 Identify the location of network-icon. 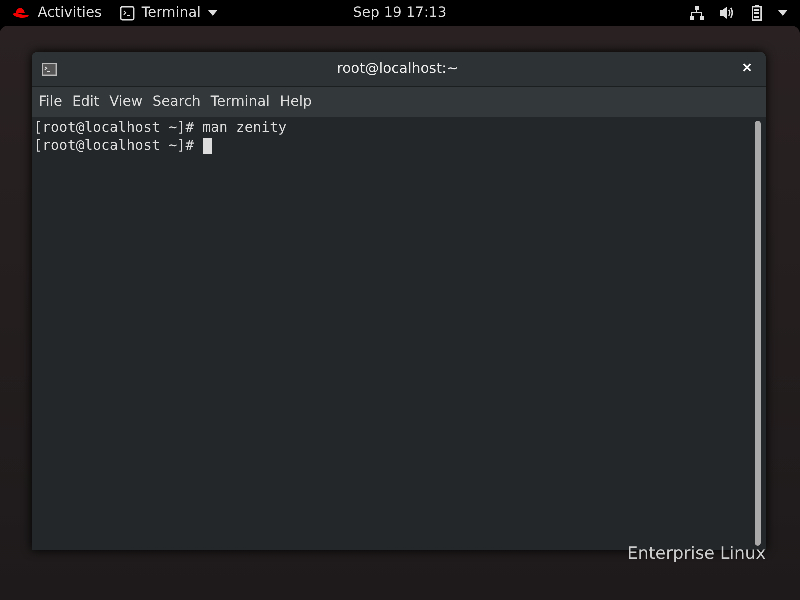
(697, 13).